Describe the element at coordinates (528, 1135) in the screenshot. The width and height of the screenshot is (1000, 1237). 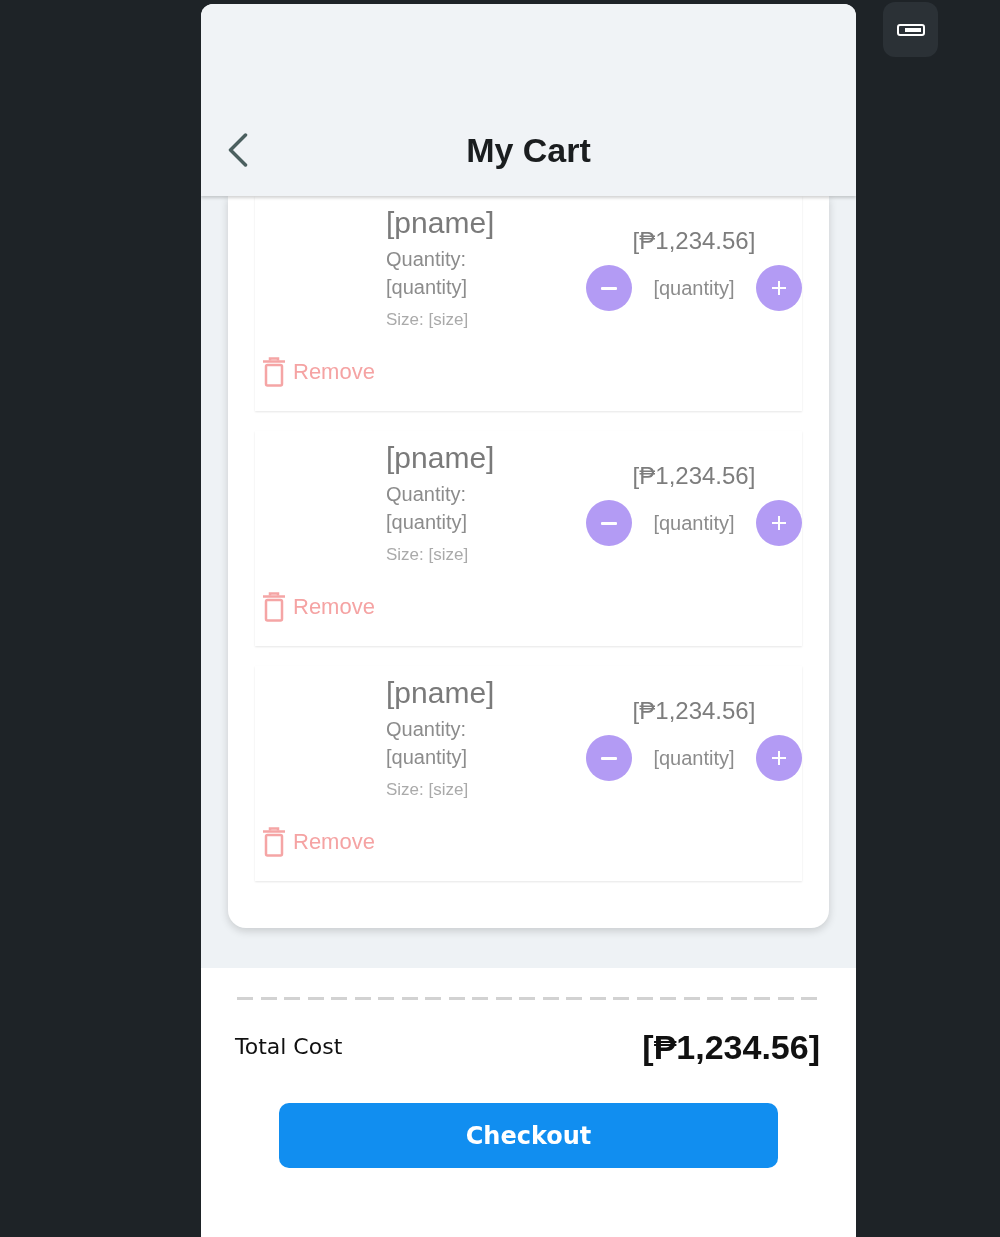
I see `checkout-button: Checkout` at that location.